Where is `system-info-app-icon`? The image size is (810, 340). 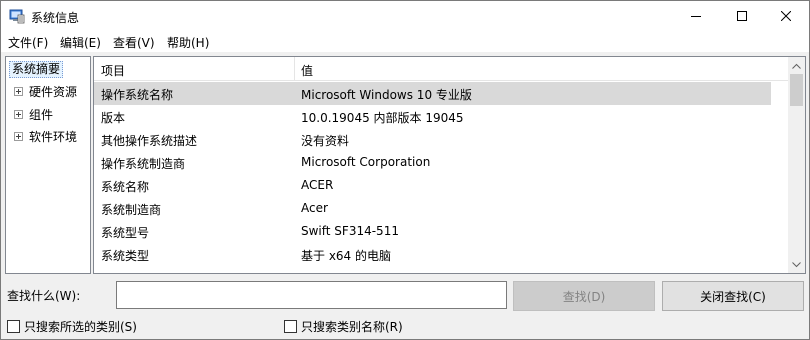
system-info-app-icon is located at coordinates (17, 16).